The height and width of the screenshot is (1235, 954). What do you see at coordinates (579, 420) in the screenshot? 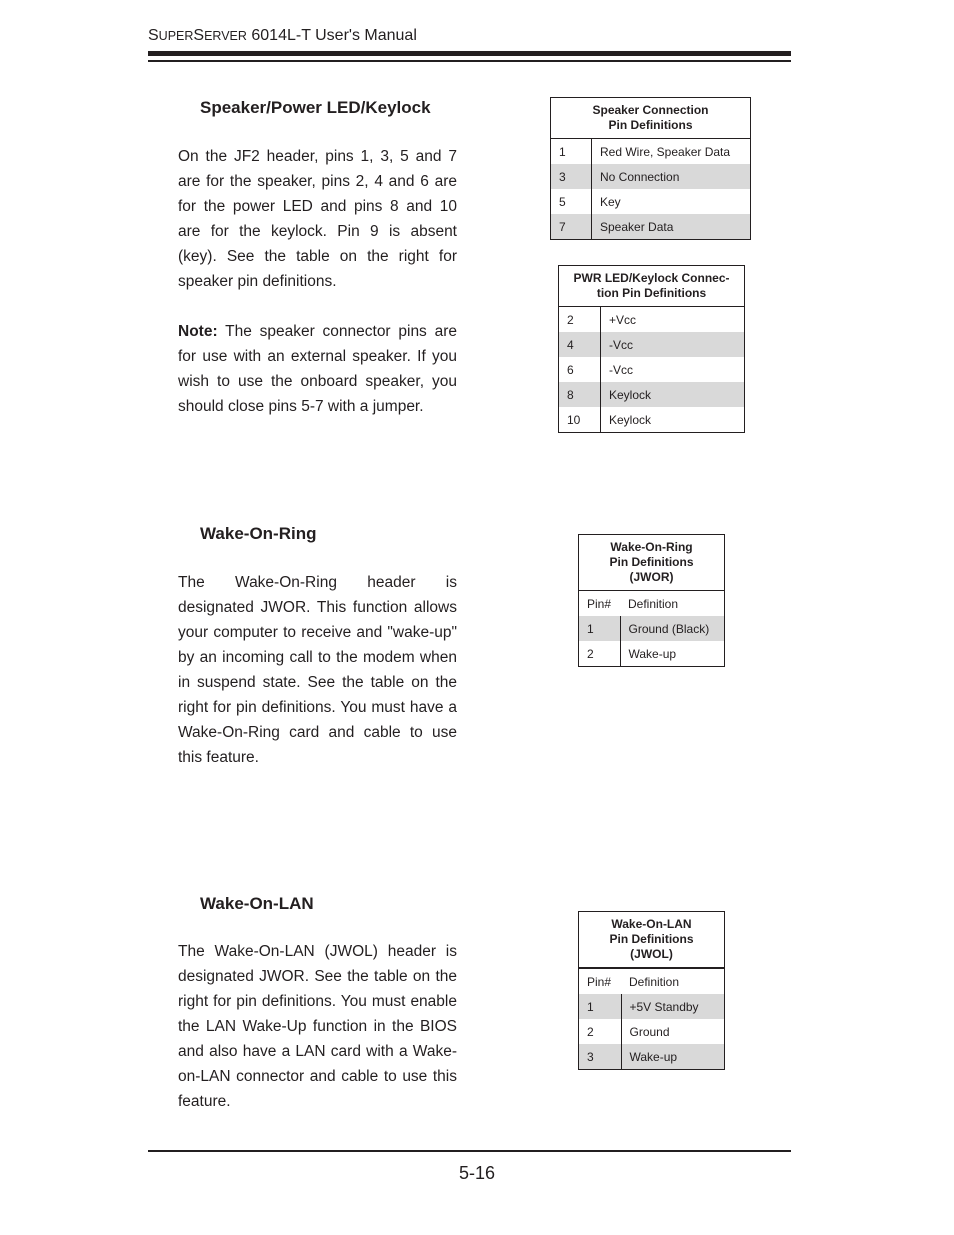
I see `pin-number: 10` at bounding box center [579, 420].